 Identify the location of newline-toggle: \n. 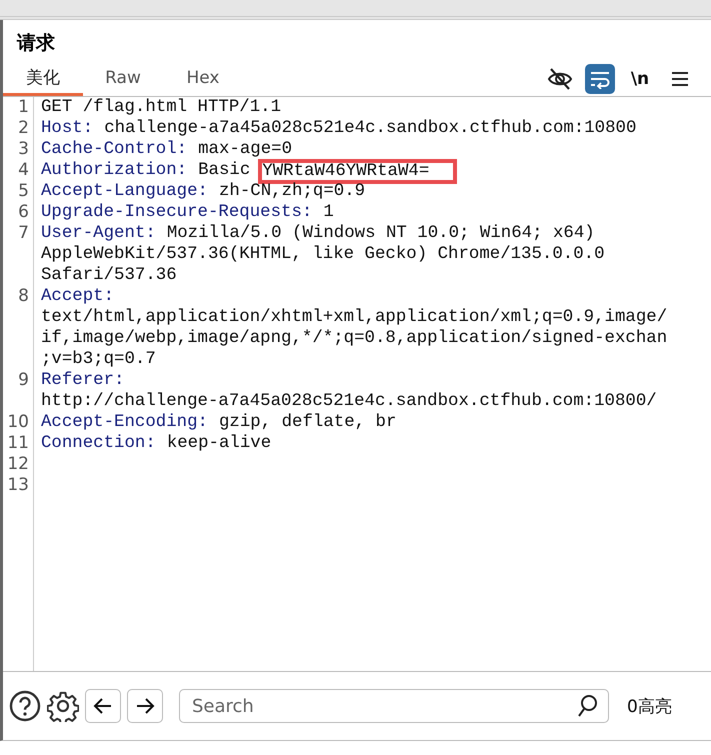
(640, 79).